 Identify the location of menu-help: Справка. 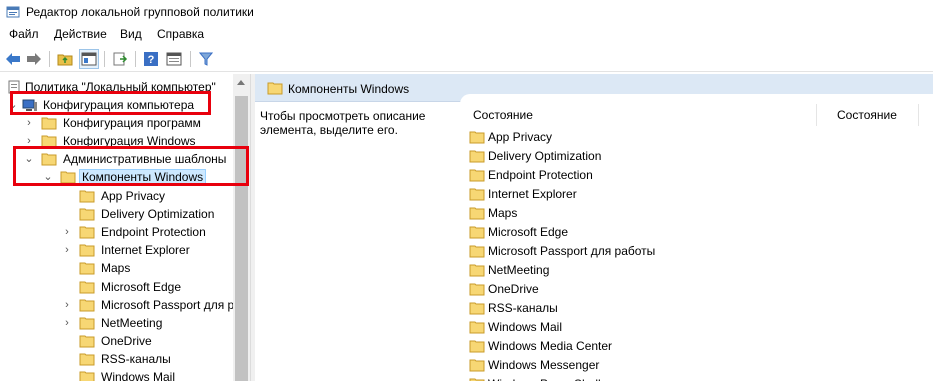
(180, 34).